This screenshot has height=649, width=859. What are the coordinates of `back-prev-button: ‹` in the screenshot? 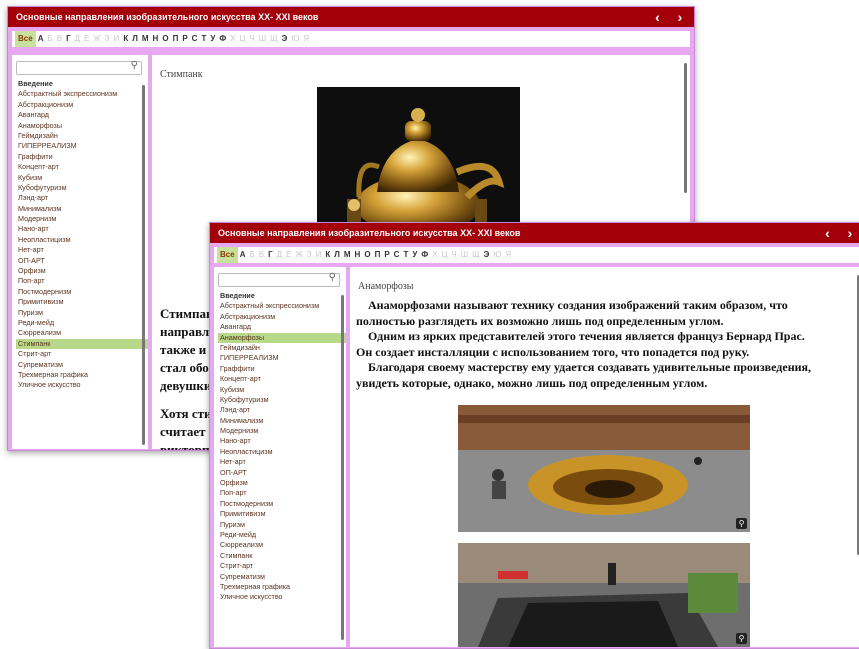 It's located at (657, 17).